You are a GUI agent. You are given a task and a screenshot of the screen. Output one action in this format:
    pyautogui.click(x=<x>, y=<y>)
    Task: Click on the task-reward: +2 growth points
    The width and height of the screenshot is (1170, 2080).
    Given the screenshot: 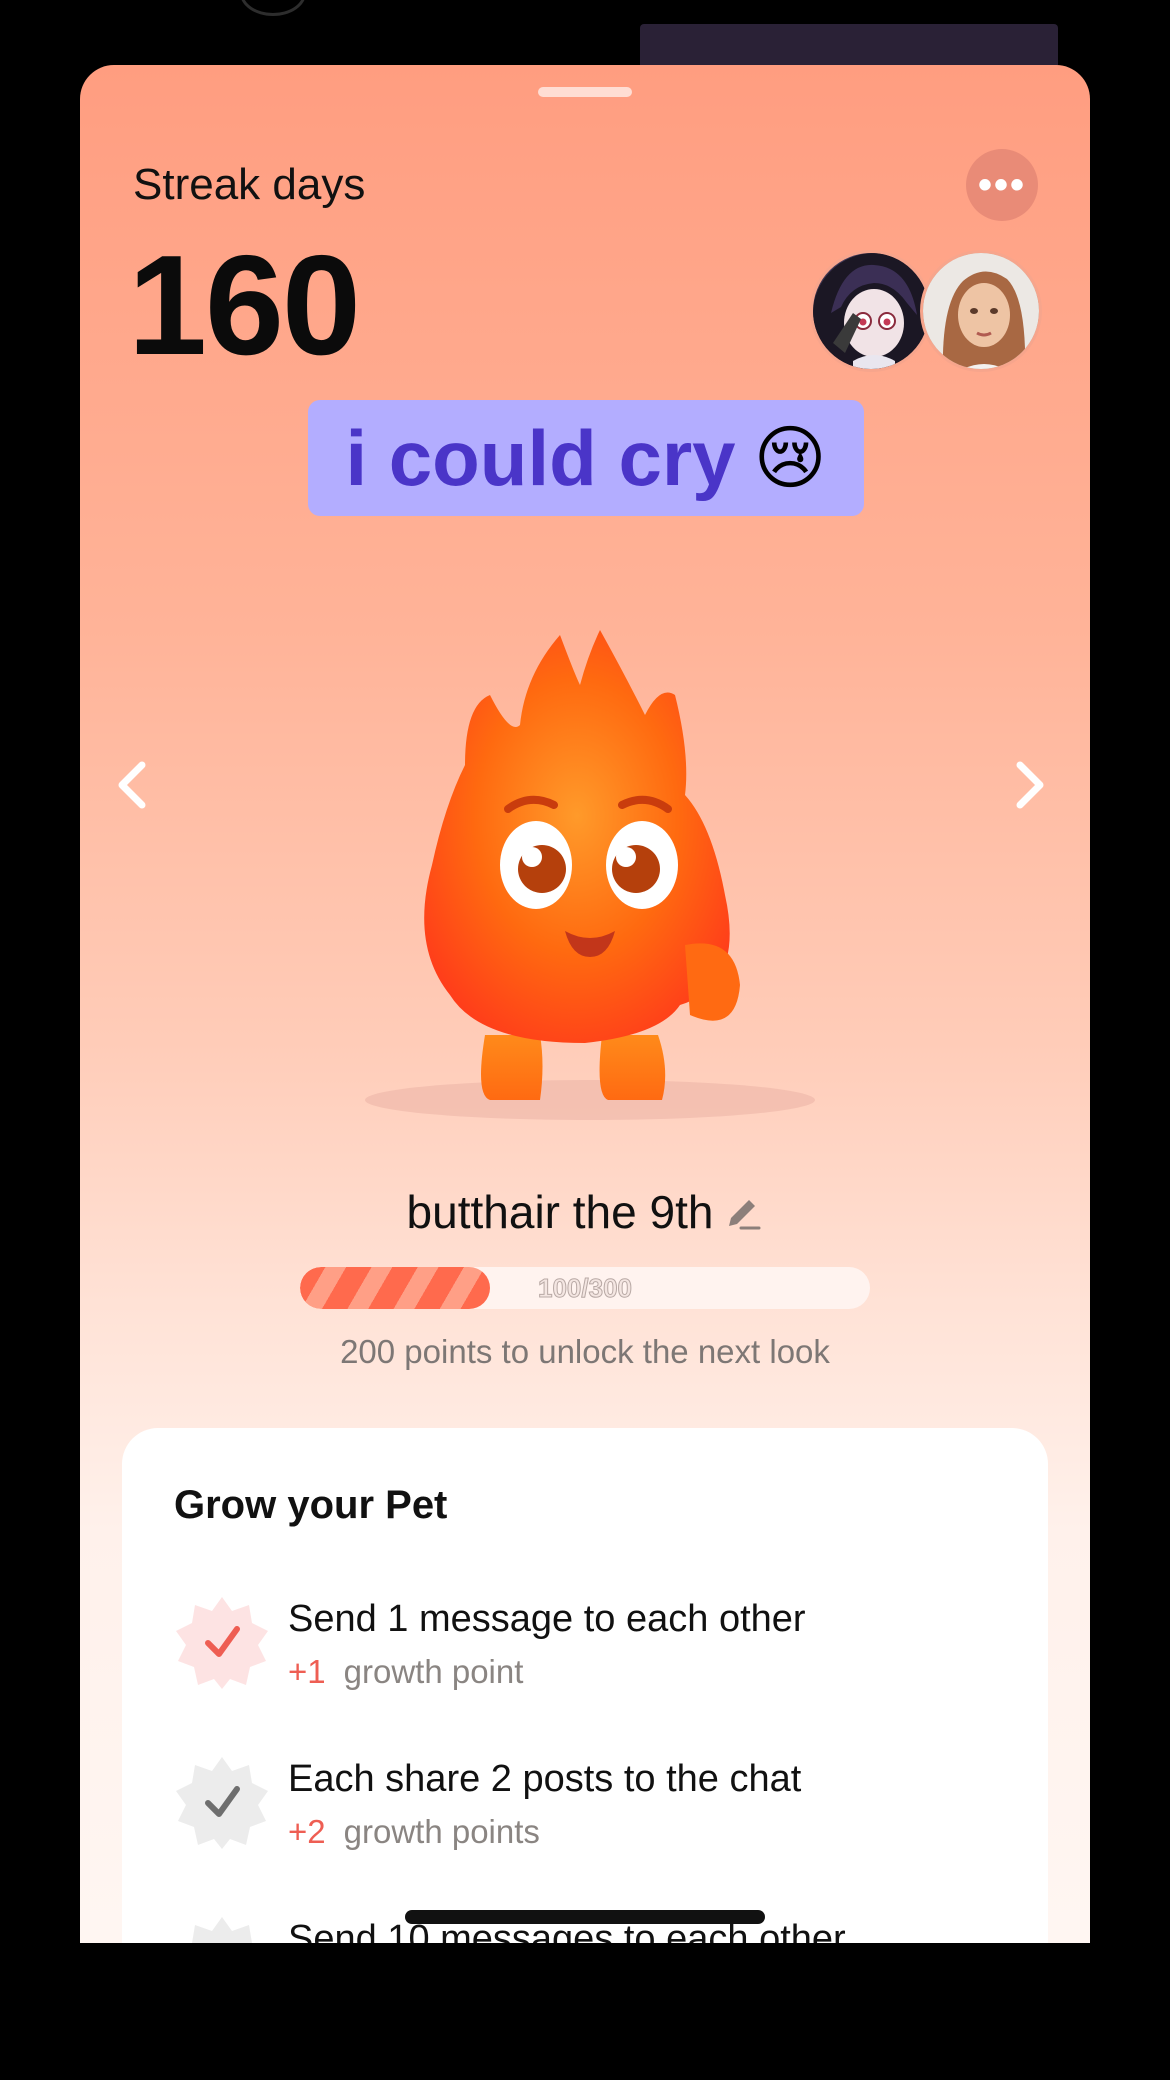 What is the action you would take?
    pyautogui.click(x=414, y=1832)
    